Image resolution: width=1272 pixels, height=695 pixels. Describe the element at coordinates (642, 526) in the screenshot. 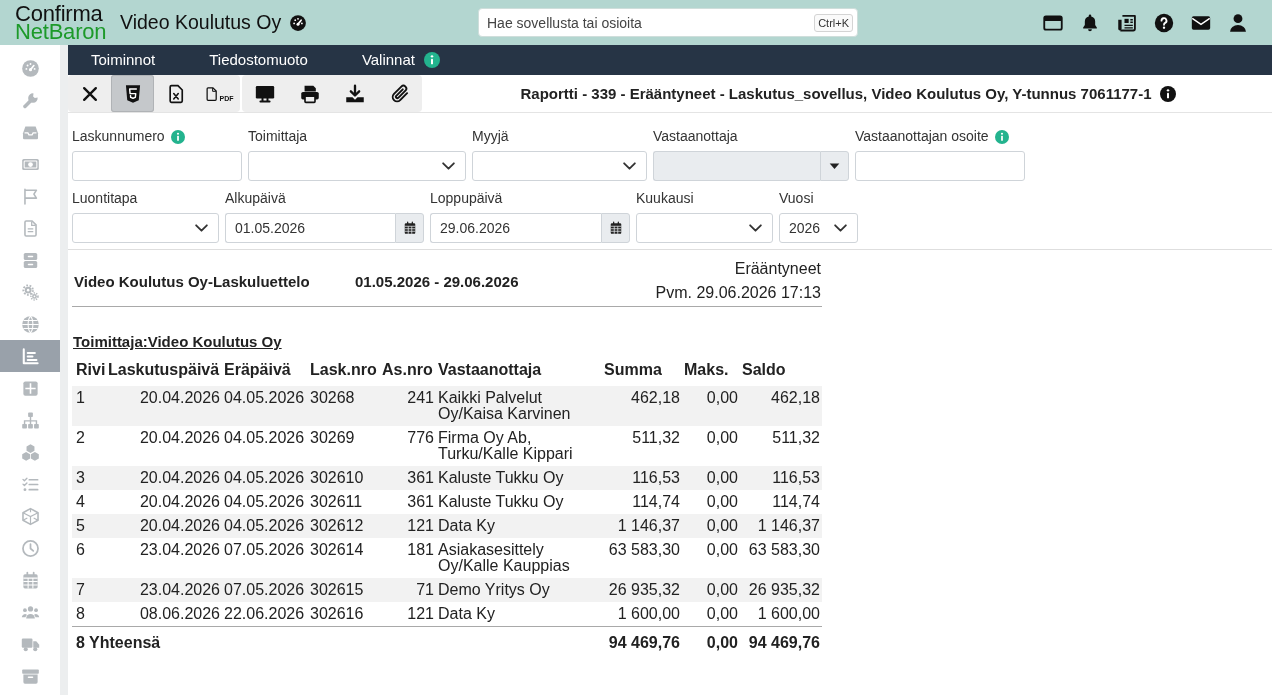

I see `table-cell: 1 146,37` at that location.